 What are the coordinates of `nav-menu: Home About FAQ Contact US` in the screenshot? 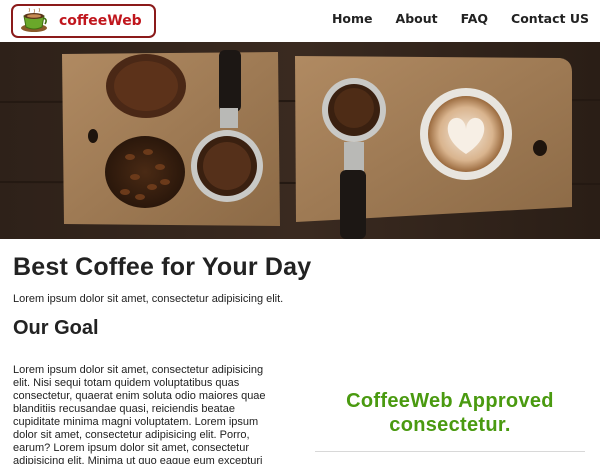 It's located at (449, 18).